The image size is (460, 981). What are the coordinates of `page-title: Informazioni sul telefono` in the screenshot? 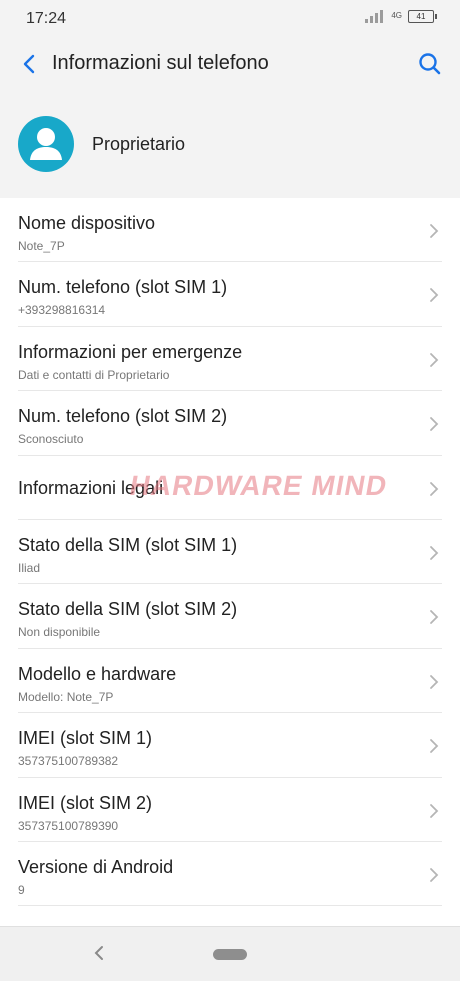 It's located at (160, 63).